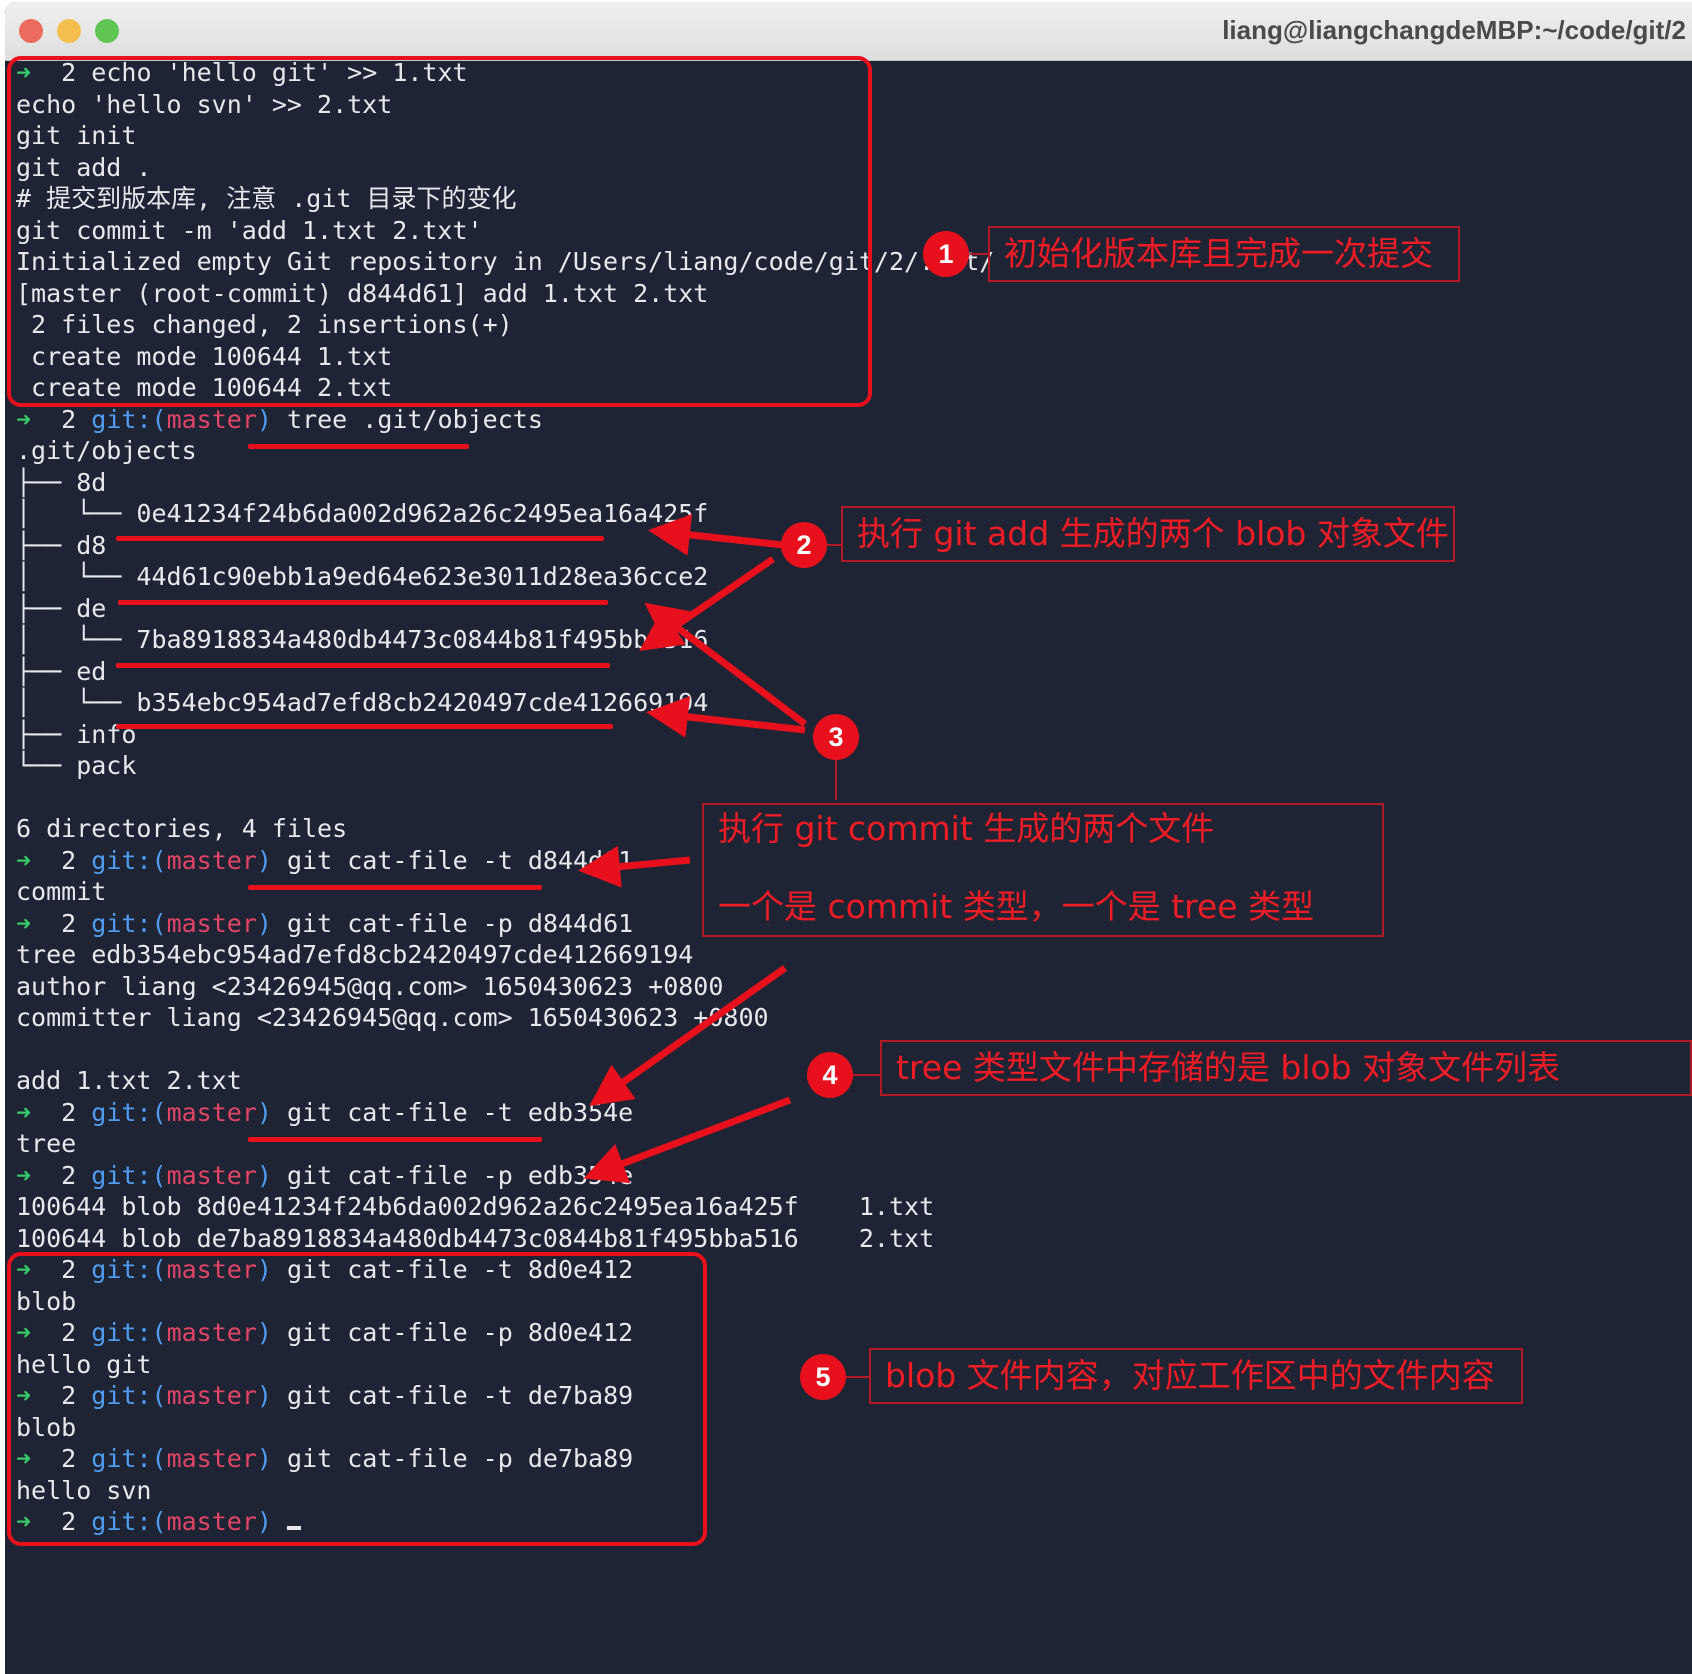 Image resolution: width=1692 pixels, height=1674 pixels. Describe the element at coordinates (804, 545) in the screenshot. I see `annotation-badge-2: 2` at that location.